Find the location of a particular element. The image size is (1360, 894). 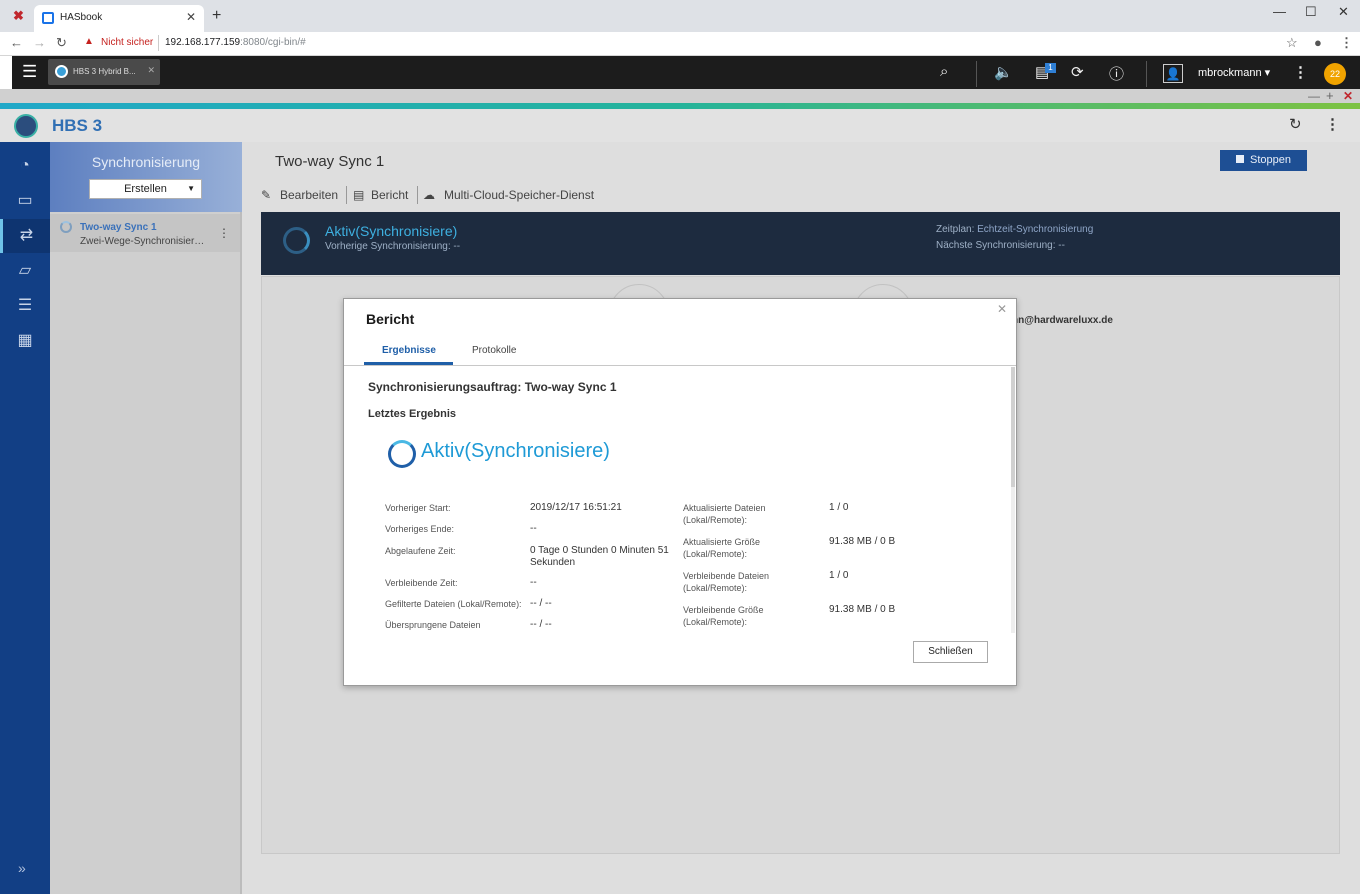

job-status-spinner-icon is located at coordinates (66, 227).